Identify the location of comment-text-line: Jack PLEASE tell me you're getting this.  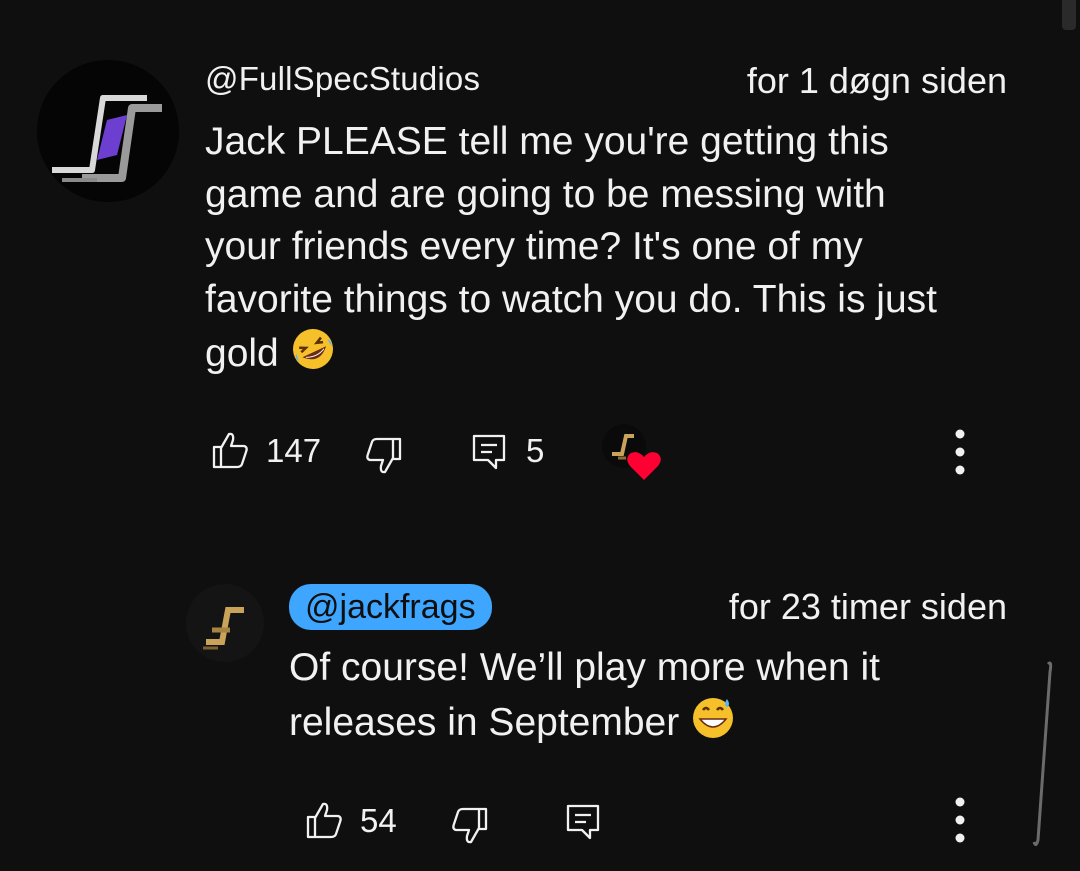
(547, 141).